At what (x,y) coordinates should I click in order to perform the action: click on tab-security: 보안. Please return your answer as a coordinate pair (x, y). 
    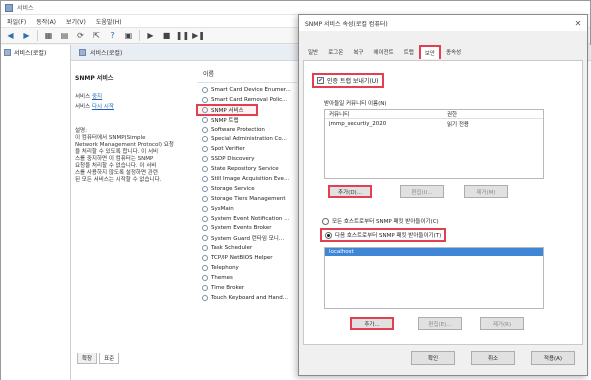
    Looking at the image, I should click on (429, 52).